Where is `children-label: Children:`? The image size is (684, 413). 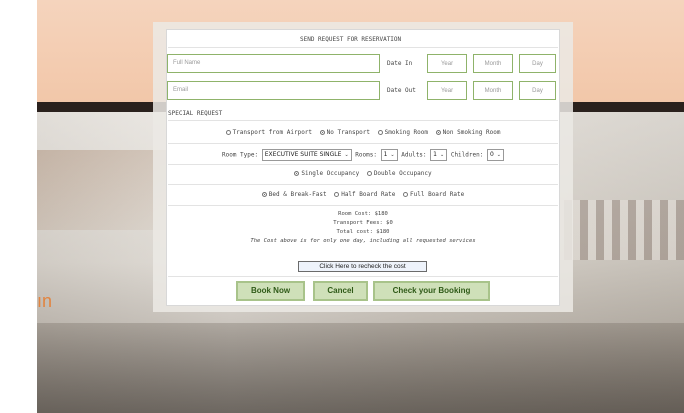 children-label: Children: is located at coordinates (467, 155).